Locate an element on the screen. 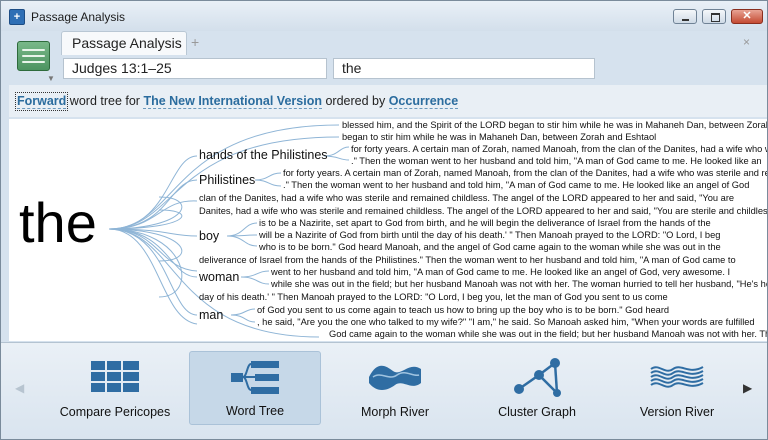  tab-passage-analysis: Passage Analysis is located at coordinates (124, 43).